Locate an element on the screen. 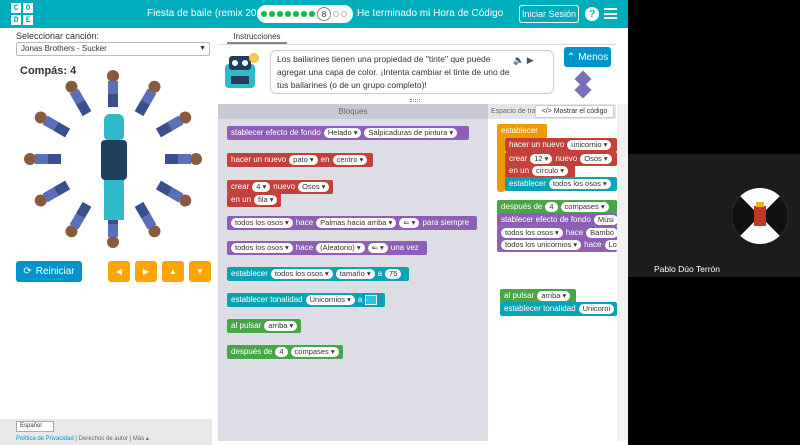 The height and width of the screenshot is (445, 800). speaker-icon: 🔈 ▶ is located at coordinates (523, 60).